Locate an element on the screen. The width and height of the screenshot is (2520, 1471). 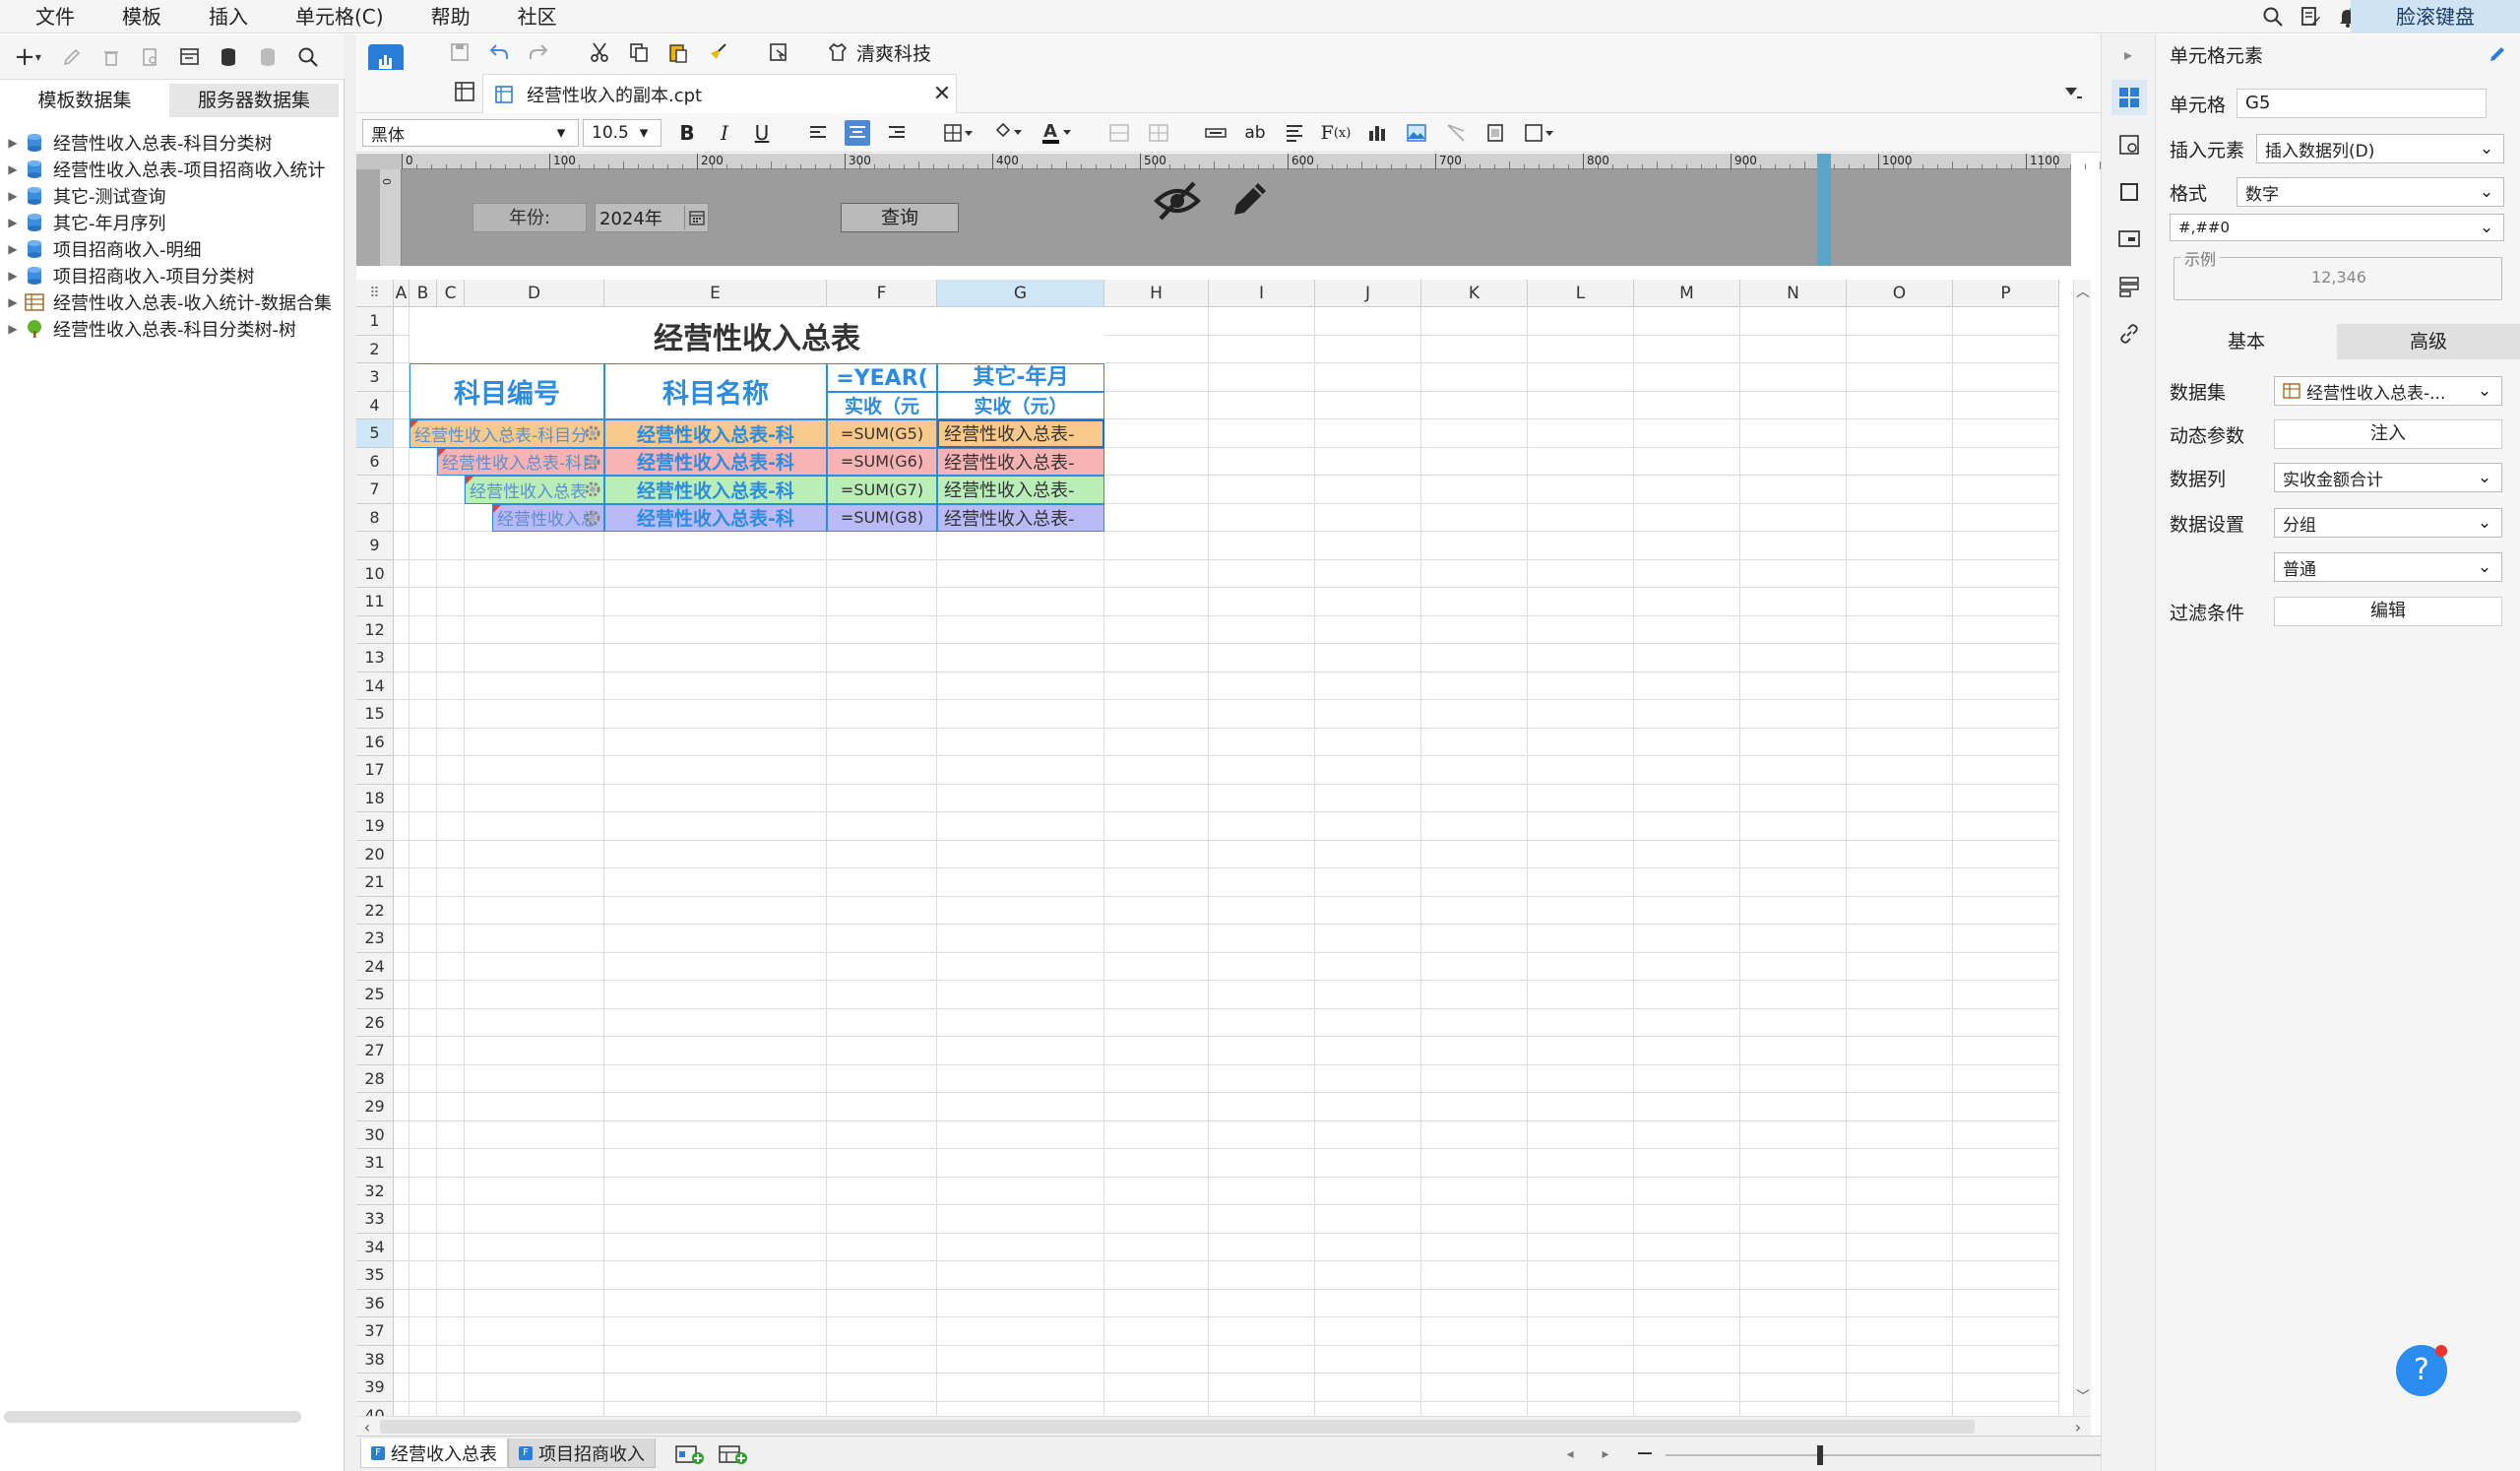
row-header: 37 is located at coordinates (375, 1331).